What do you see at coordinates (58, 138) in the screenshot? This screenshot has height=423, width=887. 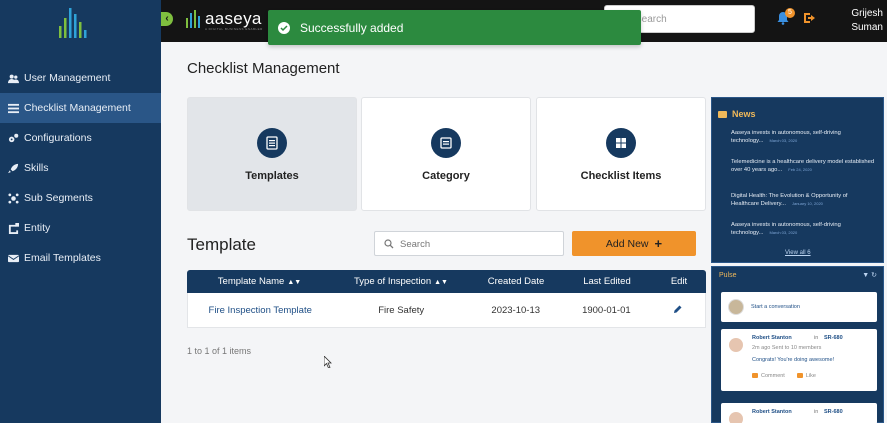 I see `sidebar-item-label: Configurations` at bounding box center [58, 138].